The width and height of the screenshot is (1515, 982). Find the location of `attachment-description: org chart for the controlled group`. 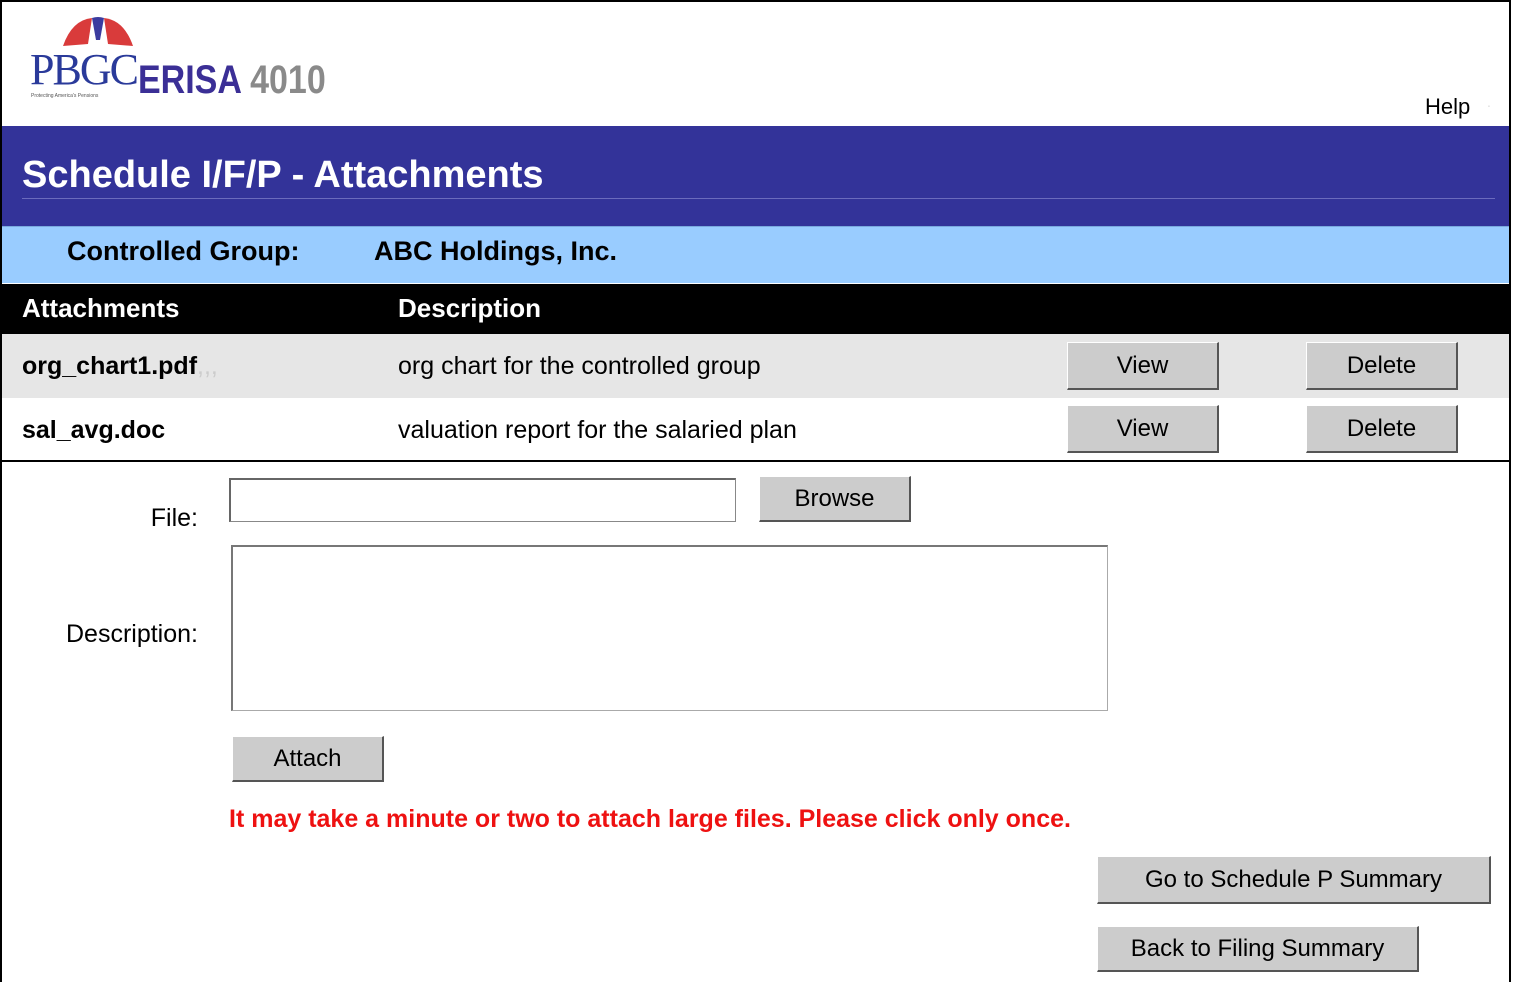

attachment-description: org chart for the controlled group is located at coordinates (579, 366).